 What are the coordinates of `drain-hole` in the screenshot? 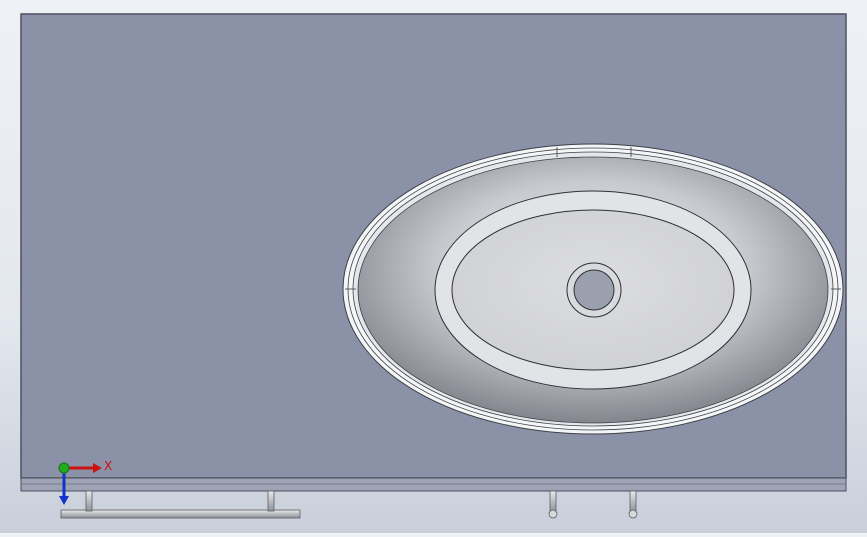 It's located at (594, 290).